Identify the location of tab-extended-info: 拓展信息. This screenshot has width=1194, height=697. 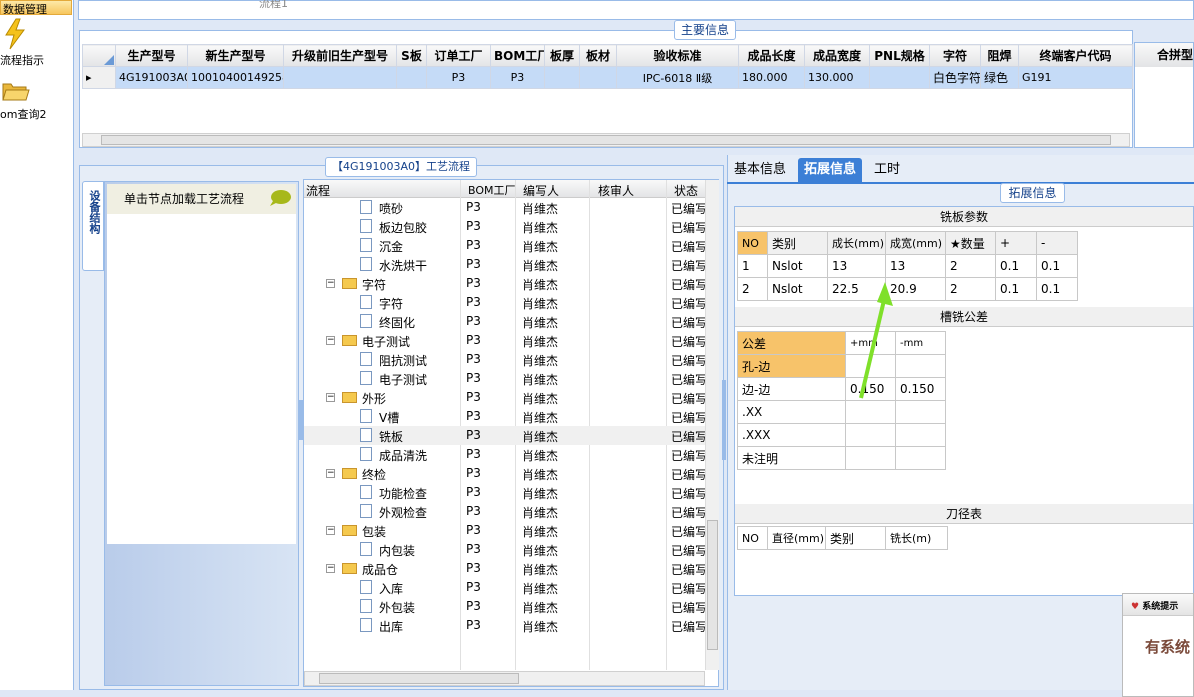
(830, 170).